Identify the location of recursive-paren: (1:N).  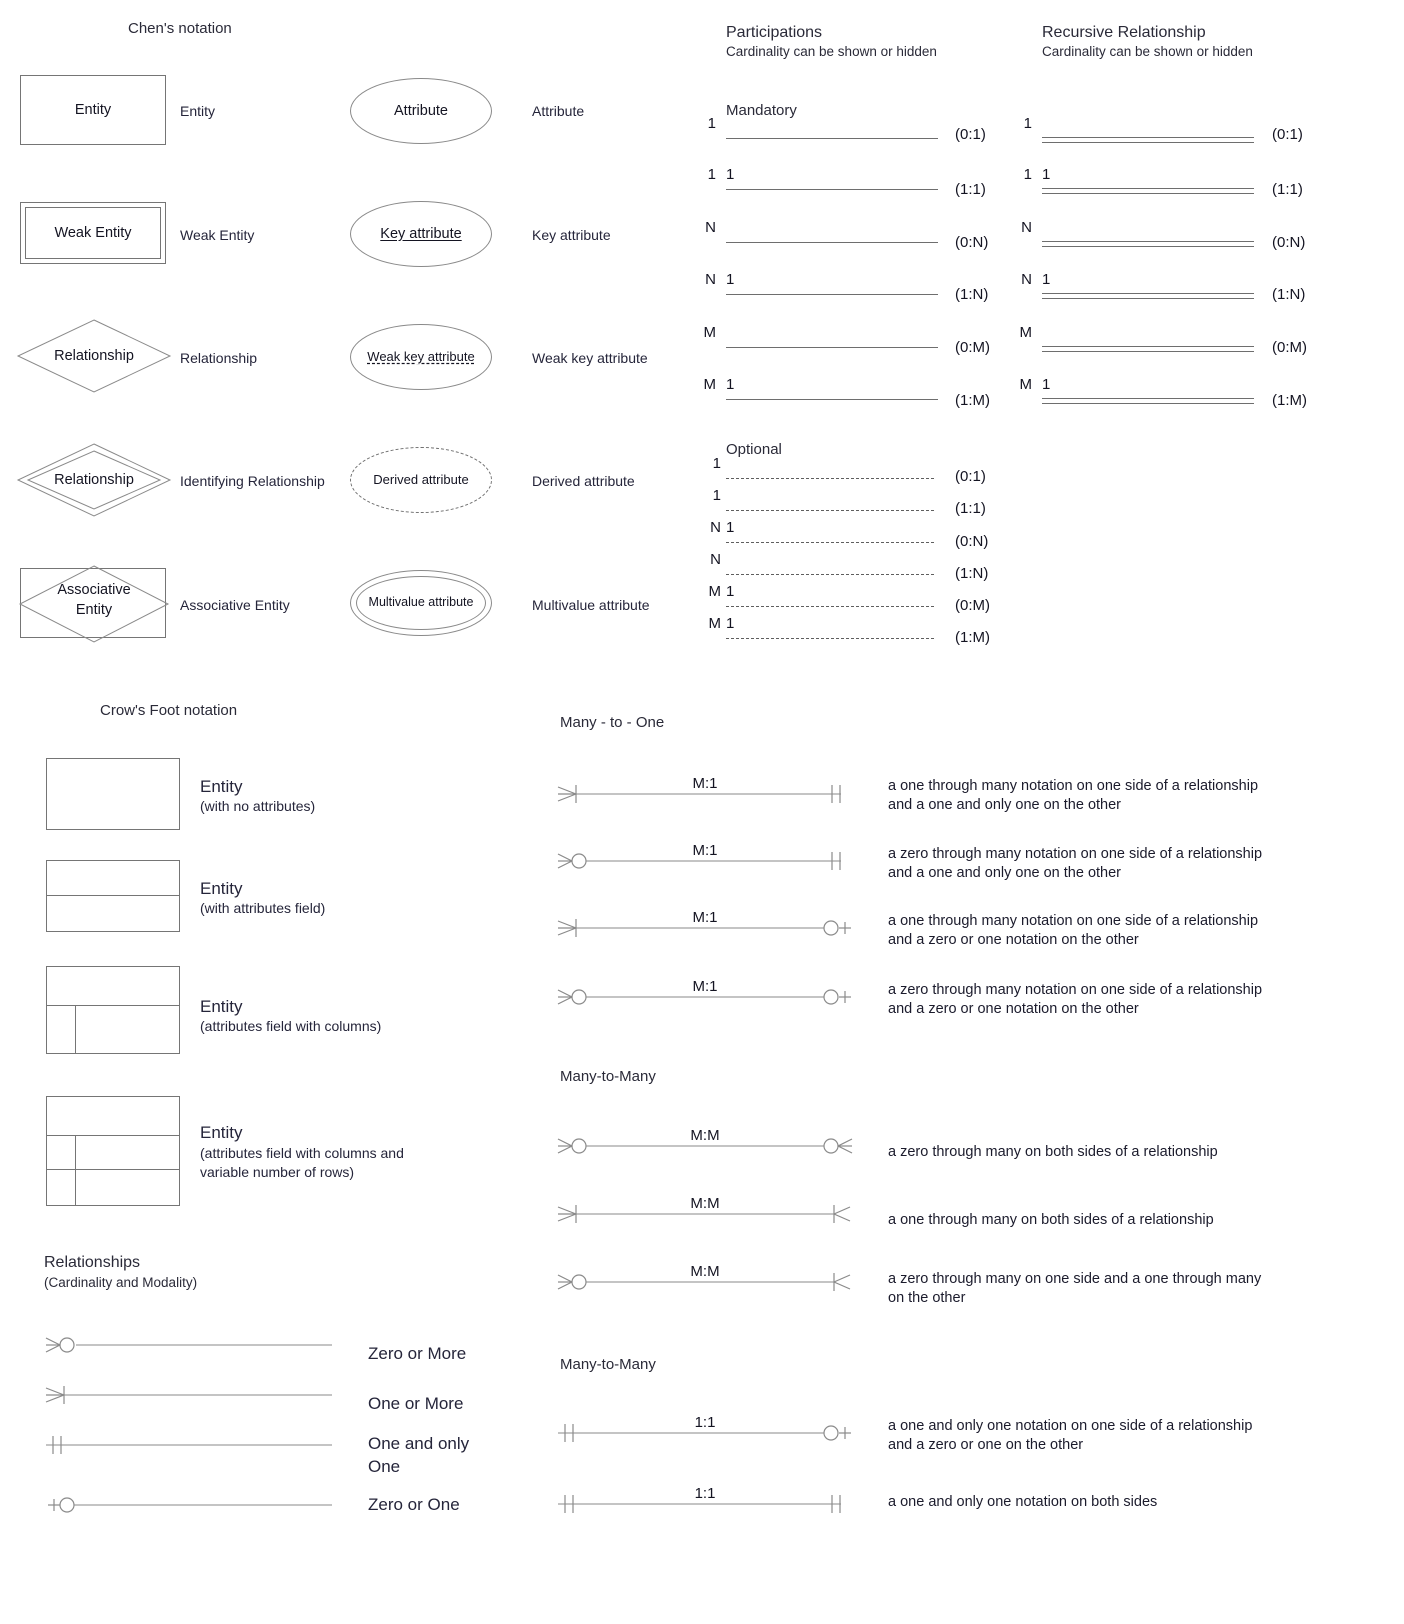
(1289, 294).